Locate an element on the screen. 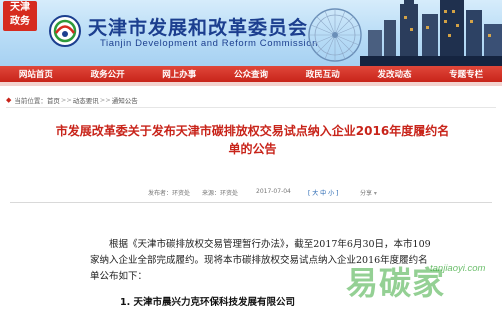 This screenshot has height=314, width=502. article-title: 市发展改革委关于发布天津市碳排放权交易试点纳入企业2016年度履约名单的公告 is located at coordinates (252, 140).